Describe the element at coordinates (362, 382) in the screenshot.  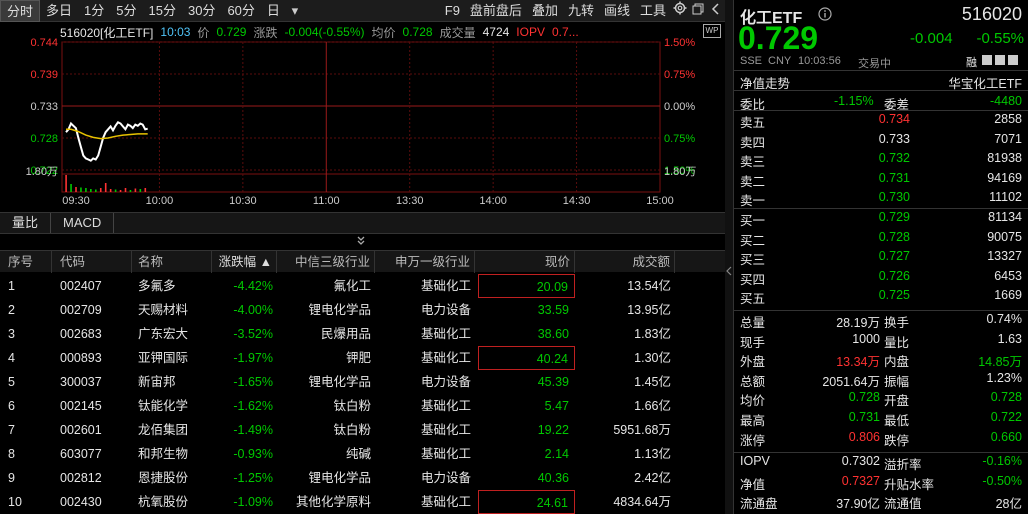
I see `table-row: 5 300037 新宙邦 -1.65% 锂电化学品 电力设备 45.39 1.45亿` at that location.